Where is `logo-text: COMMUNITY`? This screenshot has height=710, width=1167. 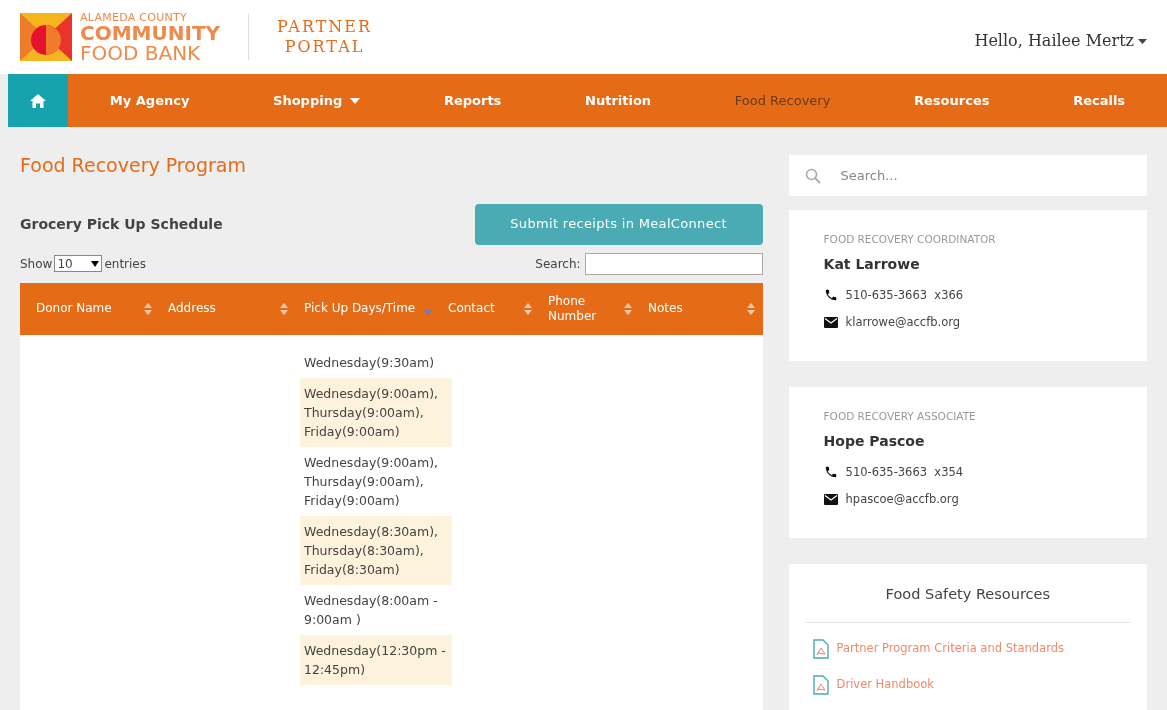 logo-text: COMMUNITY is located at coordinates (150, 32).